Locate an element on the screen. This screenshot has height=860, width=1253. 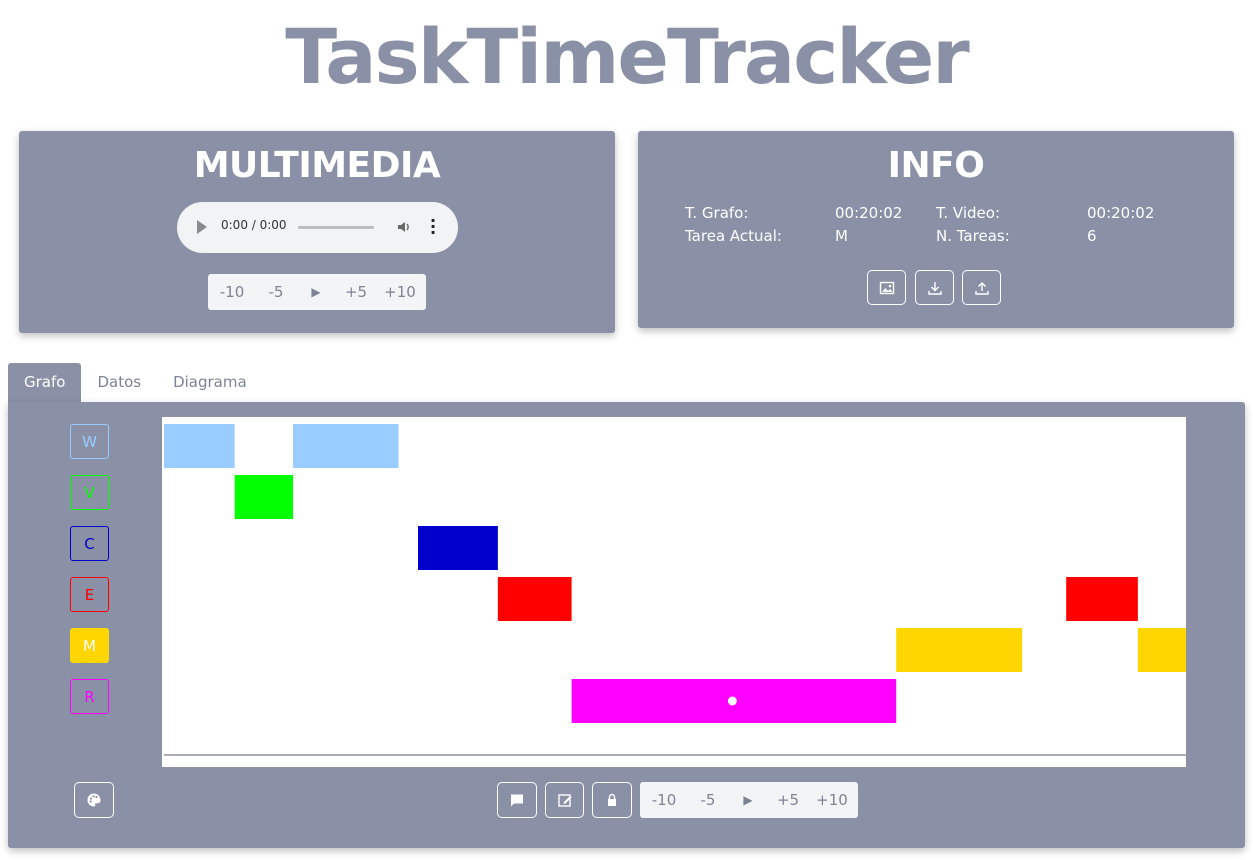
graph-time-value: 00:20:02 is located at coordinates (869, 213).